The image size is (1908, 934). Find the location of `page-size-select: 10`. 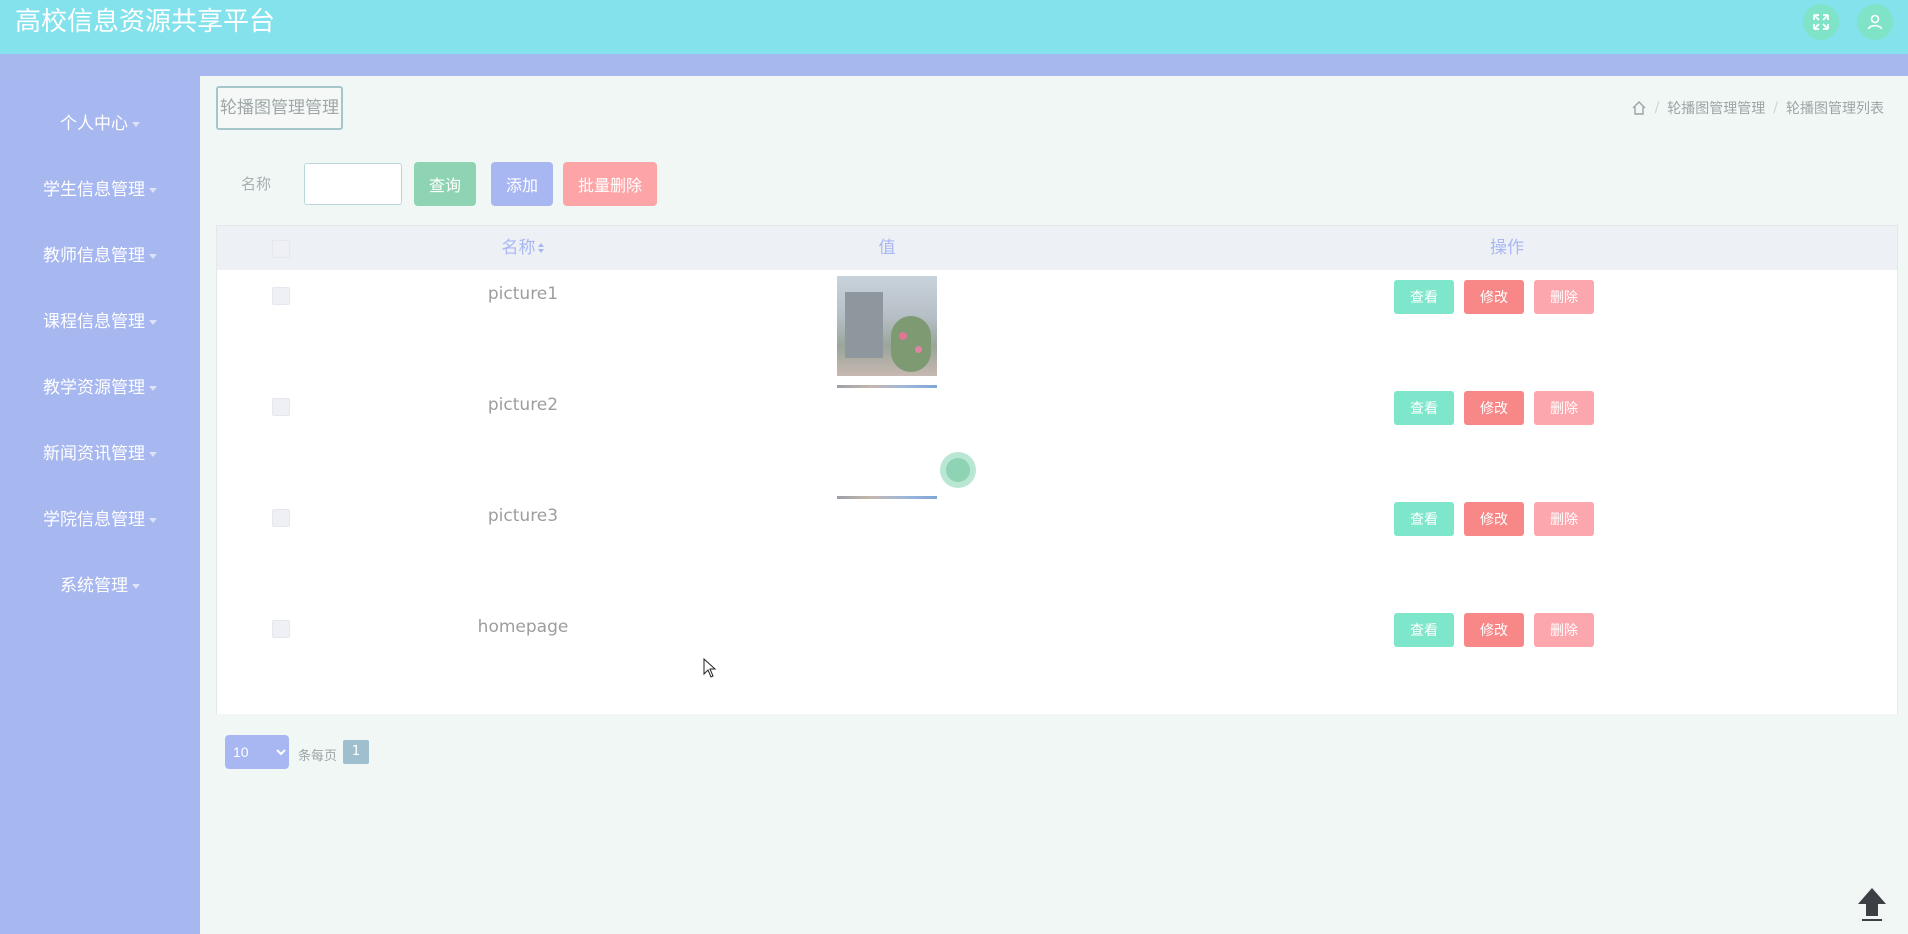

page-size-select: 10 is located at coordinates (257, 752).